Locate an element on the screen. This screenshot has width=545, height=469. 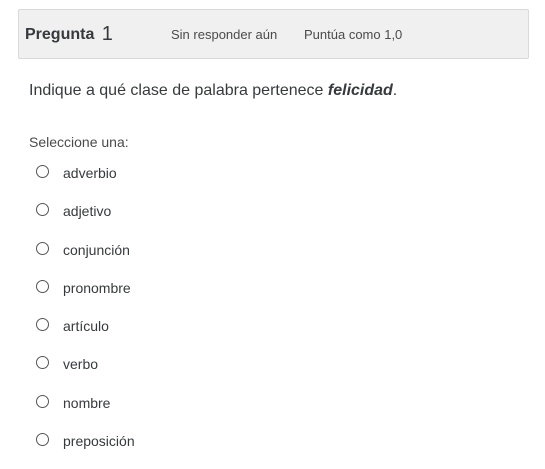
answer-label: preposición is located at coordinates (99, 441).